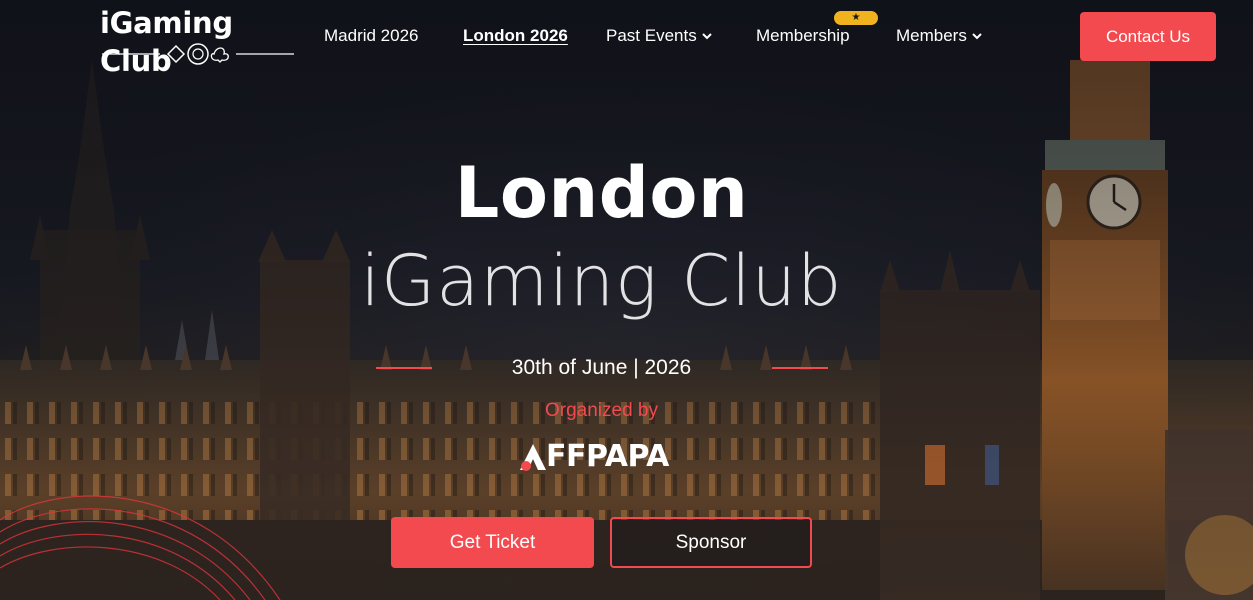 This screenshot has width=1253, height=600. I want to click on nav-item-label: Membership, so click(803, 35).